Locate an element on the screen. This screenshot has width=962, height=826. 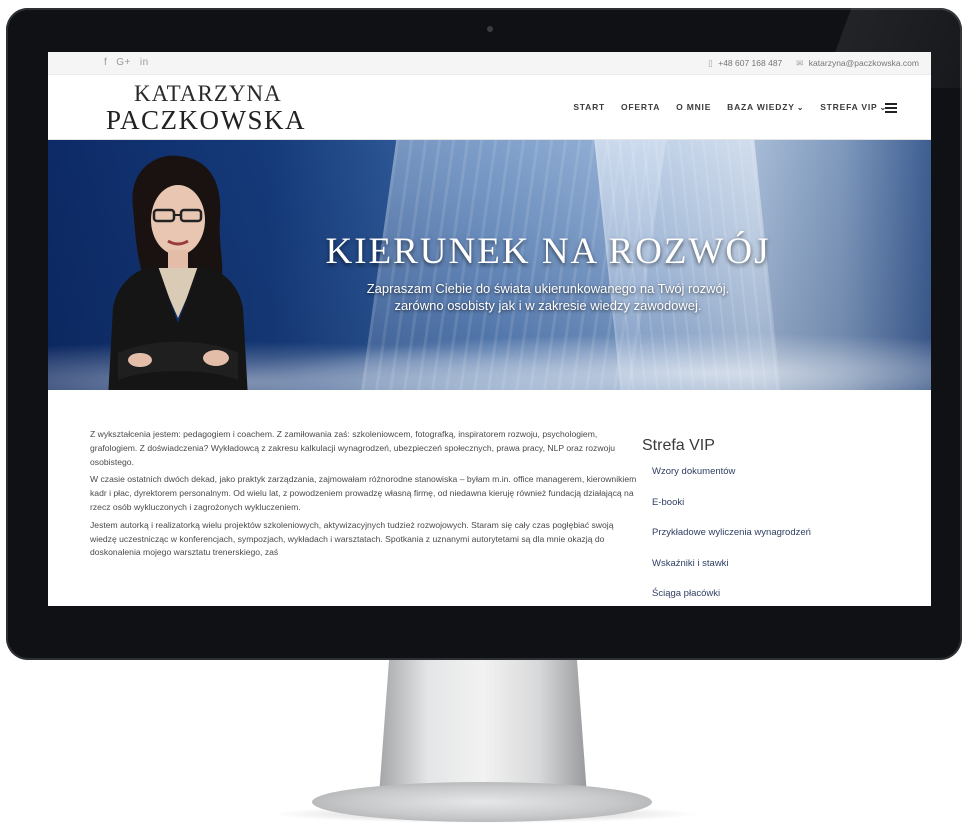
monitor-stand is located at coordinates (483, 725).